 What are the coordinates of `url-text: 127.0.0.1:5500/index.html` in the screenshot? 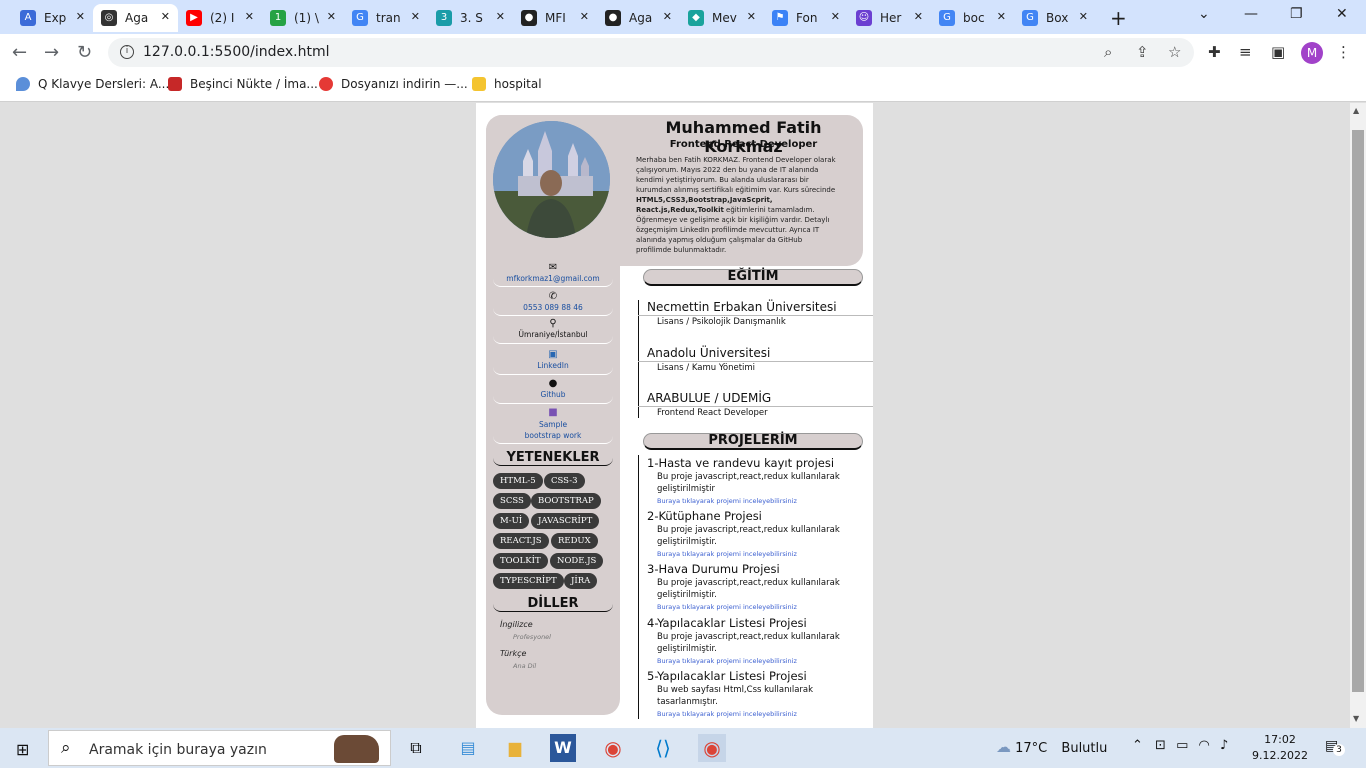 It's located at (236, 52).